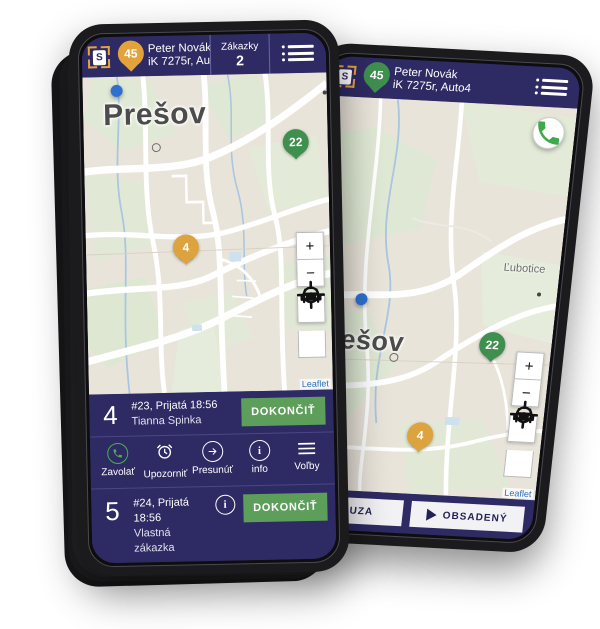 The image size is (600, 629). Describe the element at coordinates (161, 510) in the screenshot. I see `job-2-line1: #24, Prijatá 18:56` at that location.